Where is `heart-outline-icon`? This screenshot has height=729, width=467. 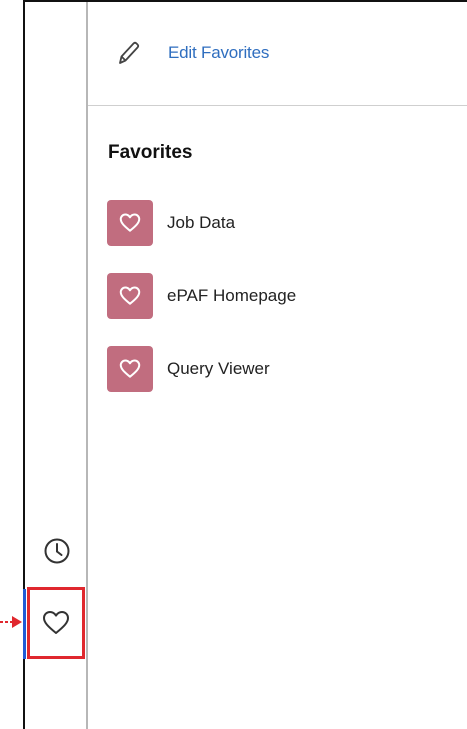 heart-outline-icon is located at coordinates (56, 622).